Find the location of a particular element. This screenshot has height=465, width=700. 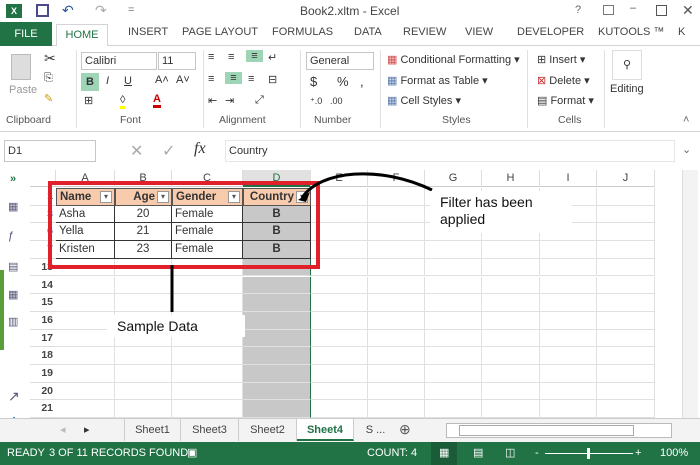

zoom-slider: - + is located at coordinates (590, 453).